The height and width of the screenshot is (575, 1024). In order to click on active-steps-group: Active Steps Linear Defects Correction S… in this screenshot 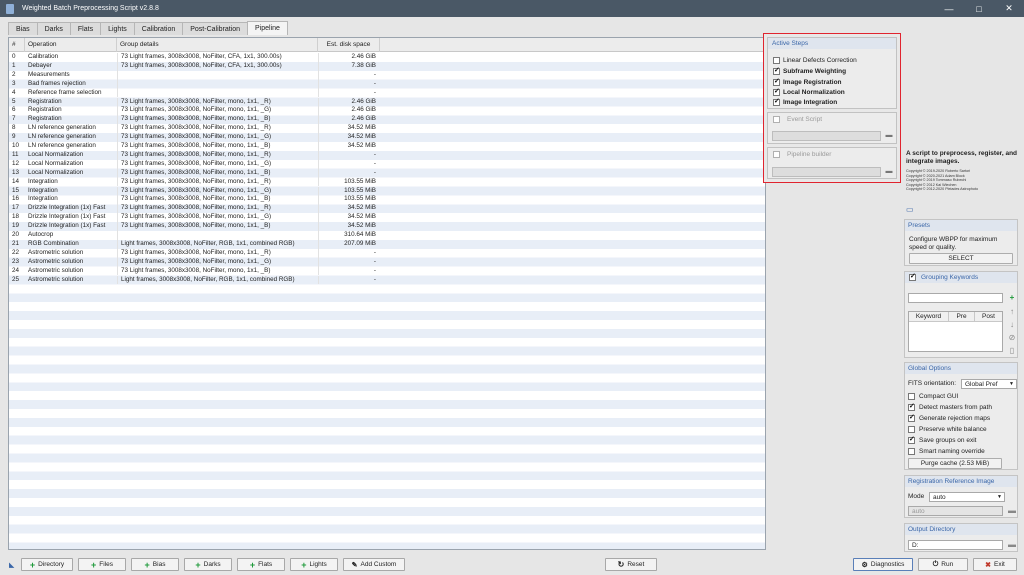, I will do `click(832, 73)`.